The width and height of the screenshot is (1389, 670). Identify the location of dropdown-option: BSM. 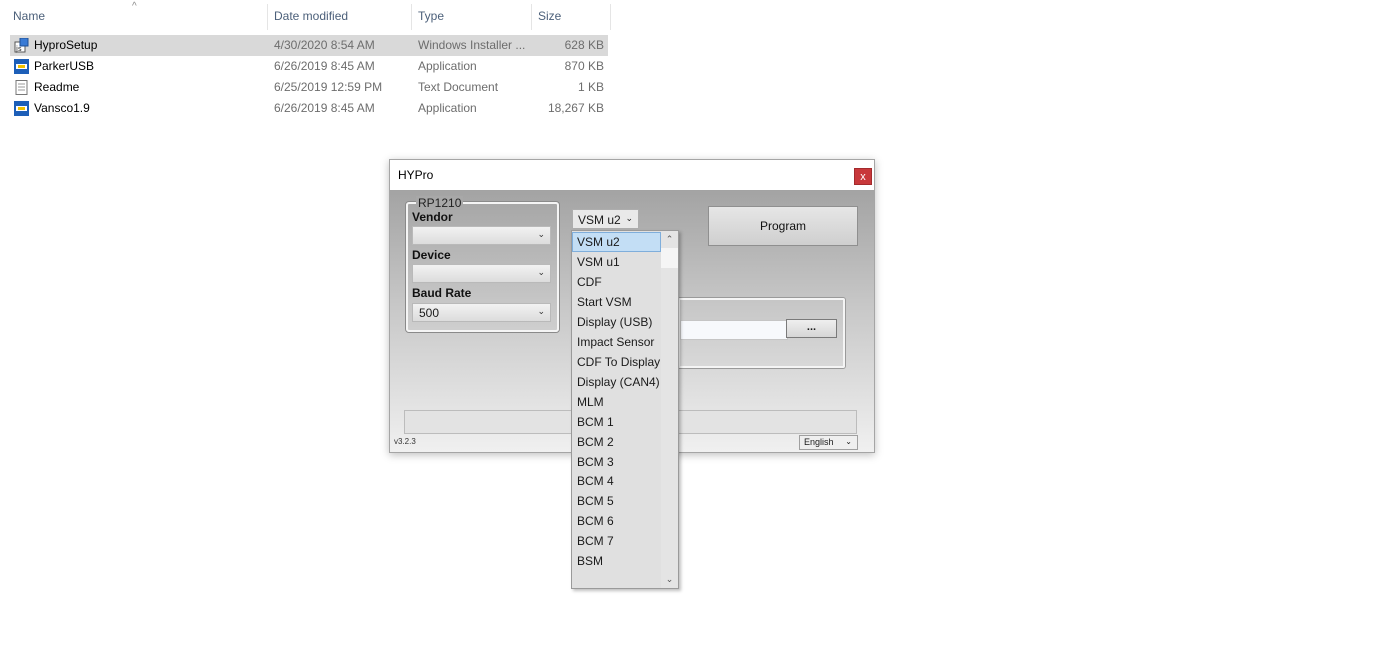
(616, 561).